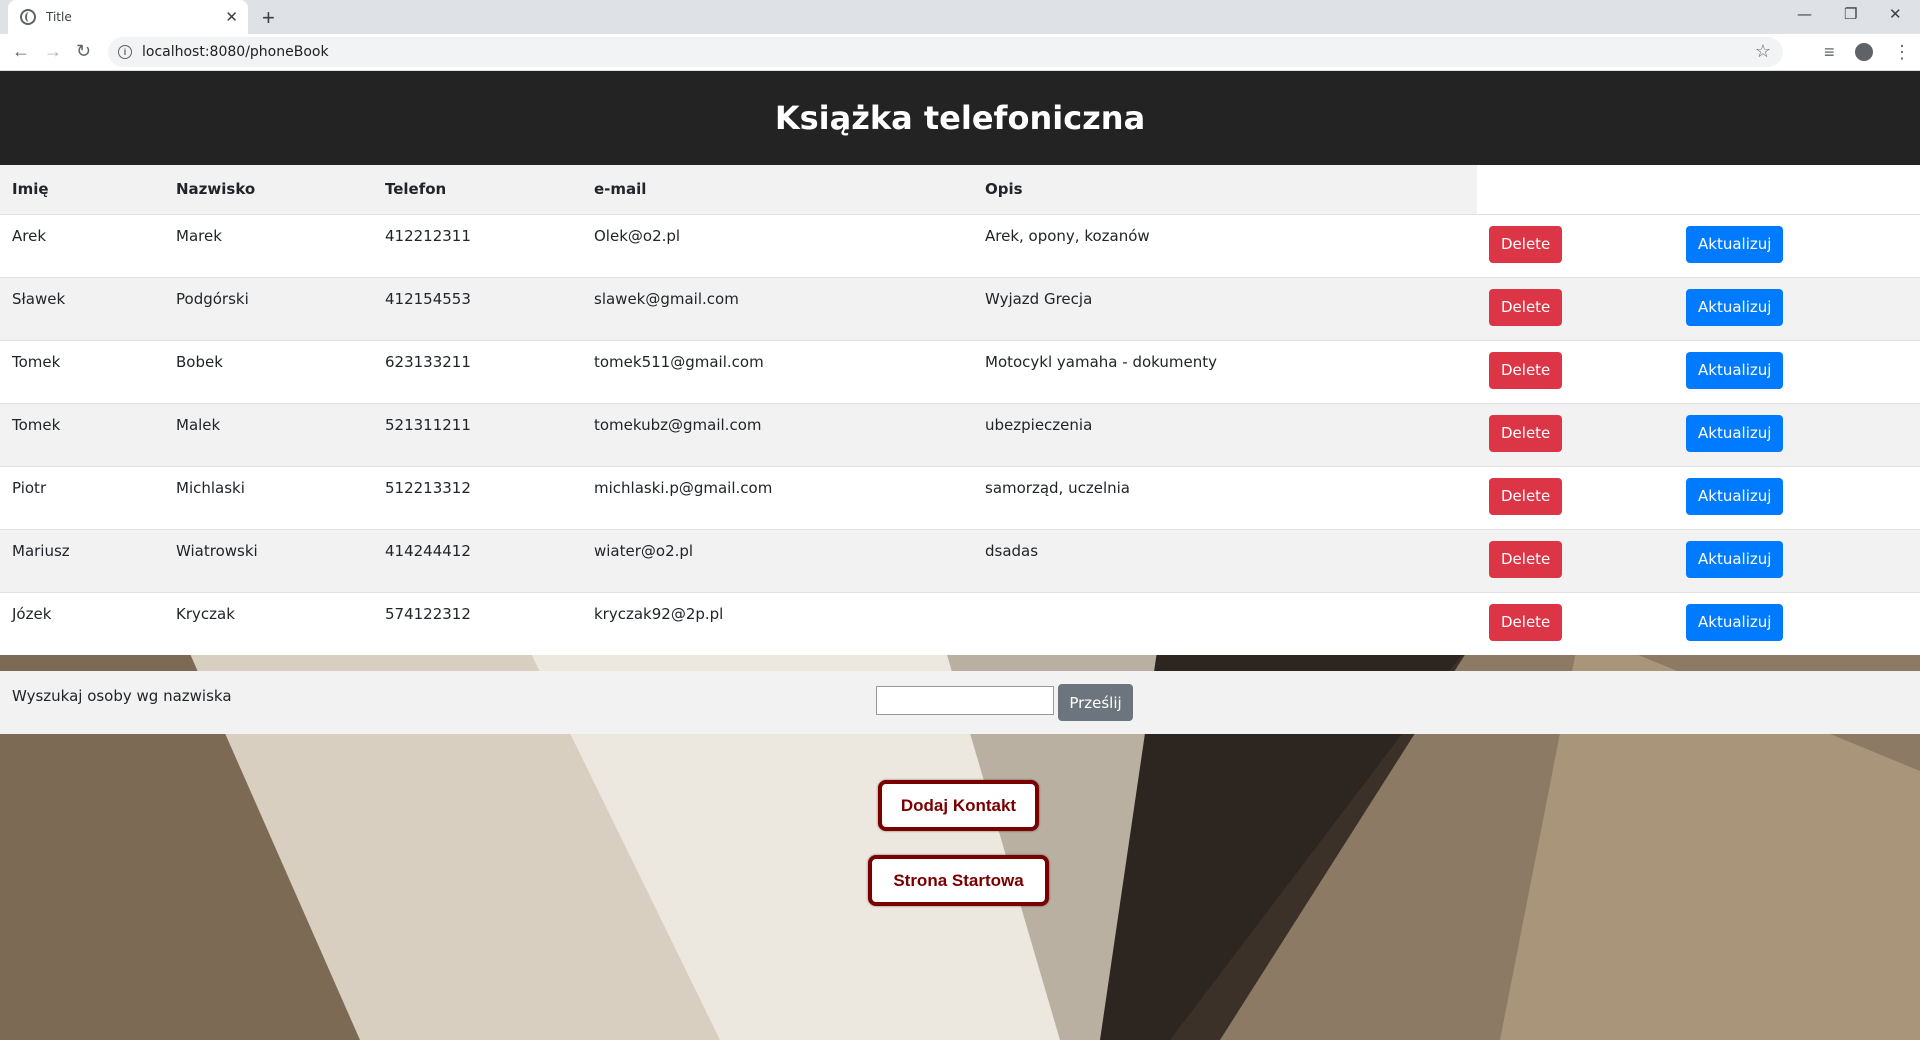 The width and height of the screenshot is (1920, 1040). Describe the element at coordinates (1895, 14) in the screenshot. I see `close-window-icon: ✕` at that location.